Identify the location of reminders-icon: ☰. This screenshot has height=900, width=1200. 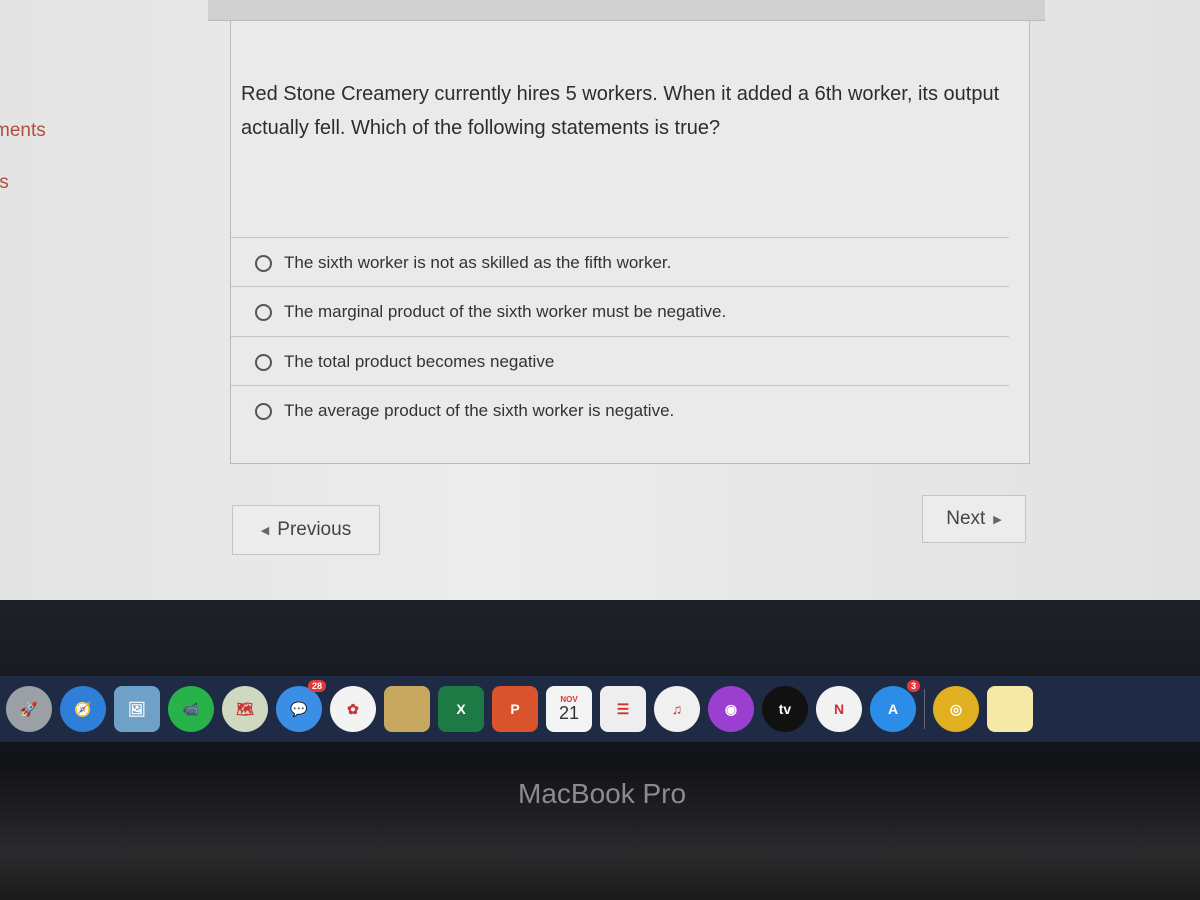
(623, 708).